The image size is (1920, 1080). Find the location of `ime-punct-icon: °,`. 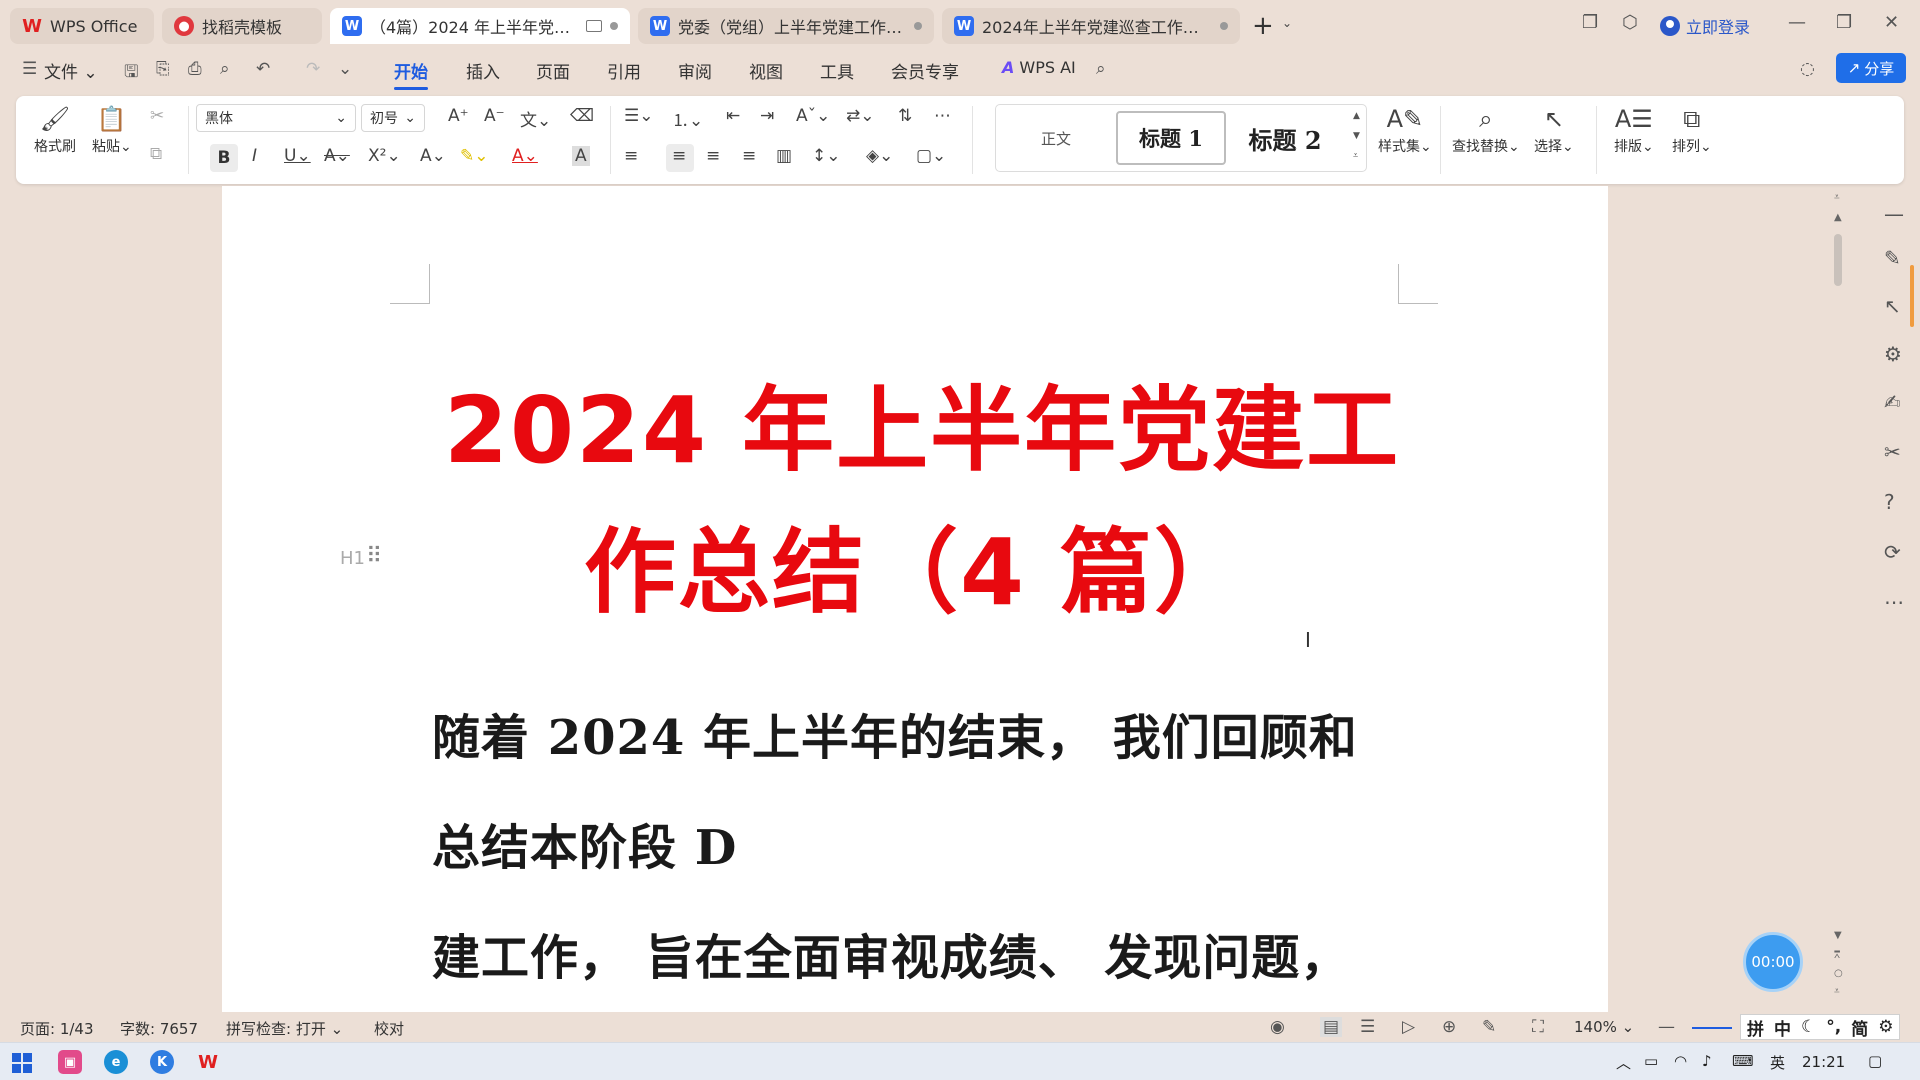

ime-punct-icon: °, is located at coordinates (1833, 1027).